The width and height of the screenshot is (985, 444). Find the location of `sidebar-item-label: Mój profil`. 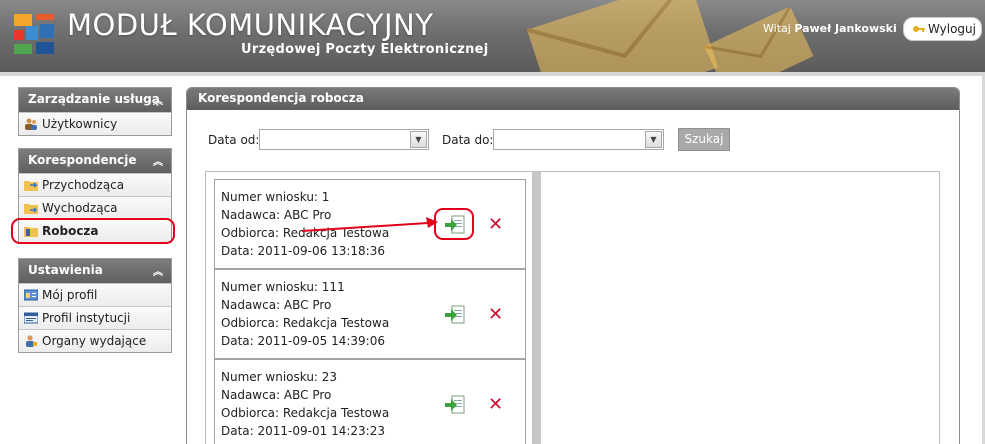

sidebar-item-label: Mój profil is located at coordinates (70, 295).